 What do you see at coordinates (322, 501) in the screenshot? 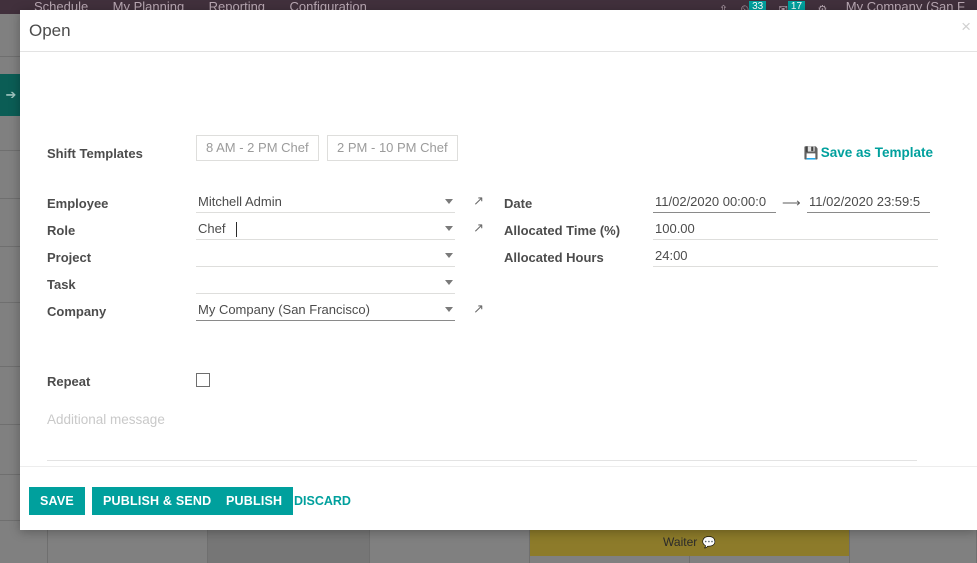
I see `discard-button: DISCARD` at bounding box center [322, 501].